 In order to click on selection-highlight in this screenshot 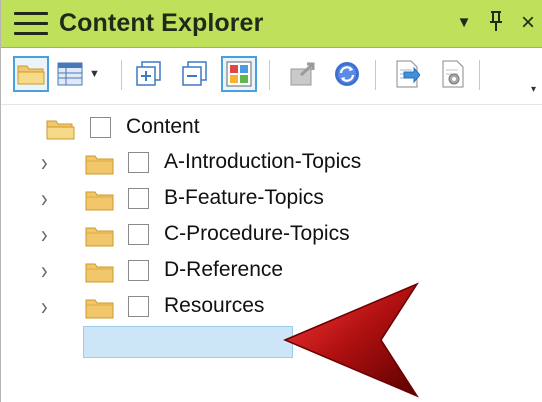, I will do `click(188, 342)`.